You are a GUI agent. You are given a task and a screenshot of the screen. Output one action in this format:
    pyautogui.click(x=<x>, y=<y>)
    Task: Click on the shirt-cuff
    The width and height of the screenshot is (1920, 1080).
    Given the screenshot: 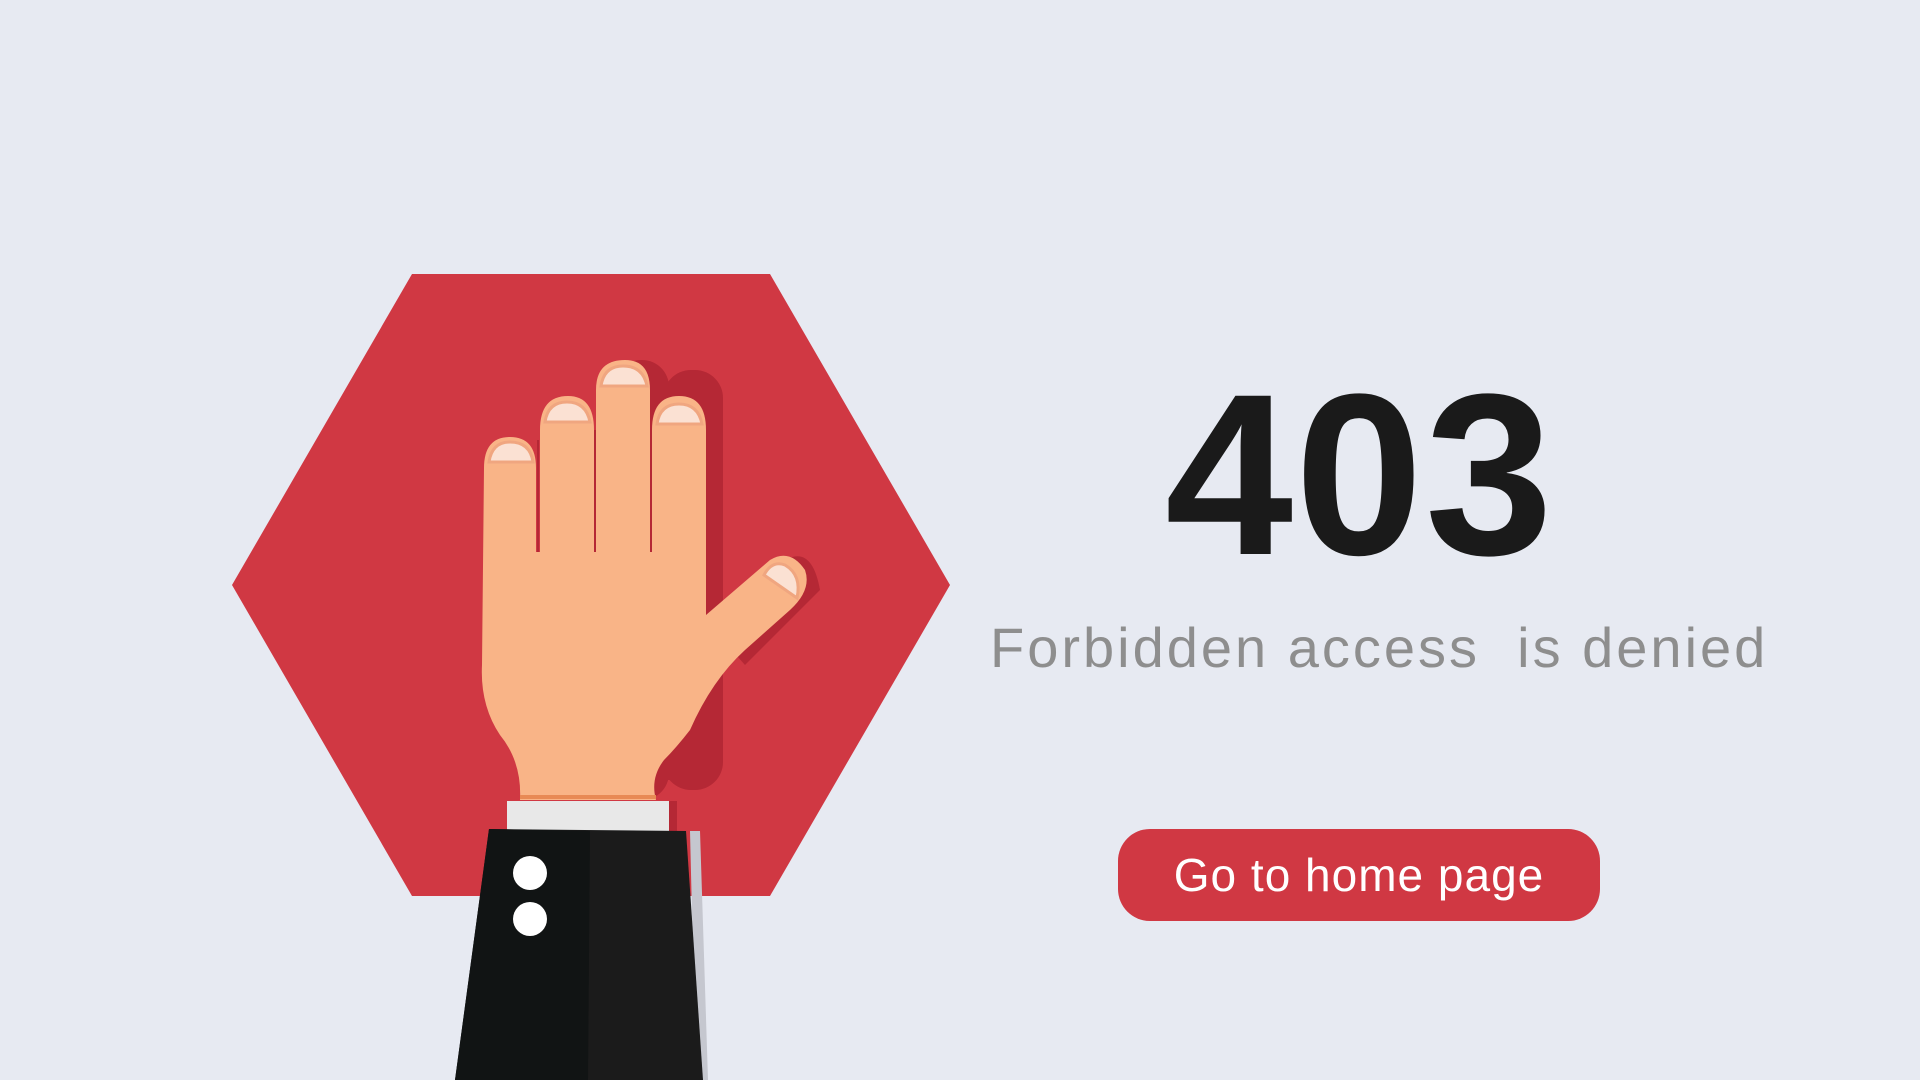 What is the action you would take?
    pyautogui.click(x=588, y=816)
    